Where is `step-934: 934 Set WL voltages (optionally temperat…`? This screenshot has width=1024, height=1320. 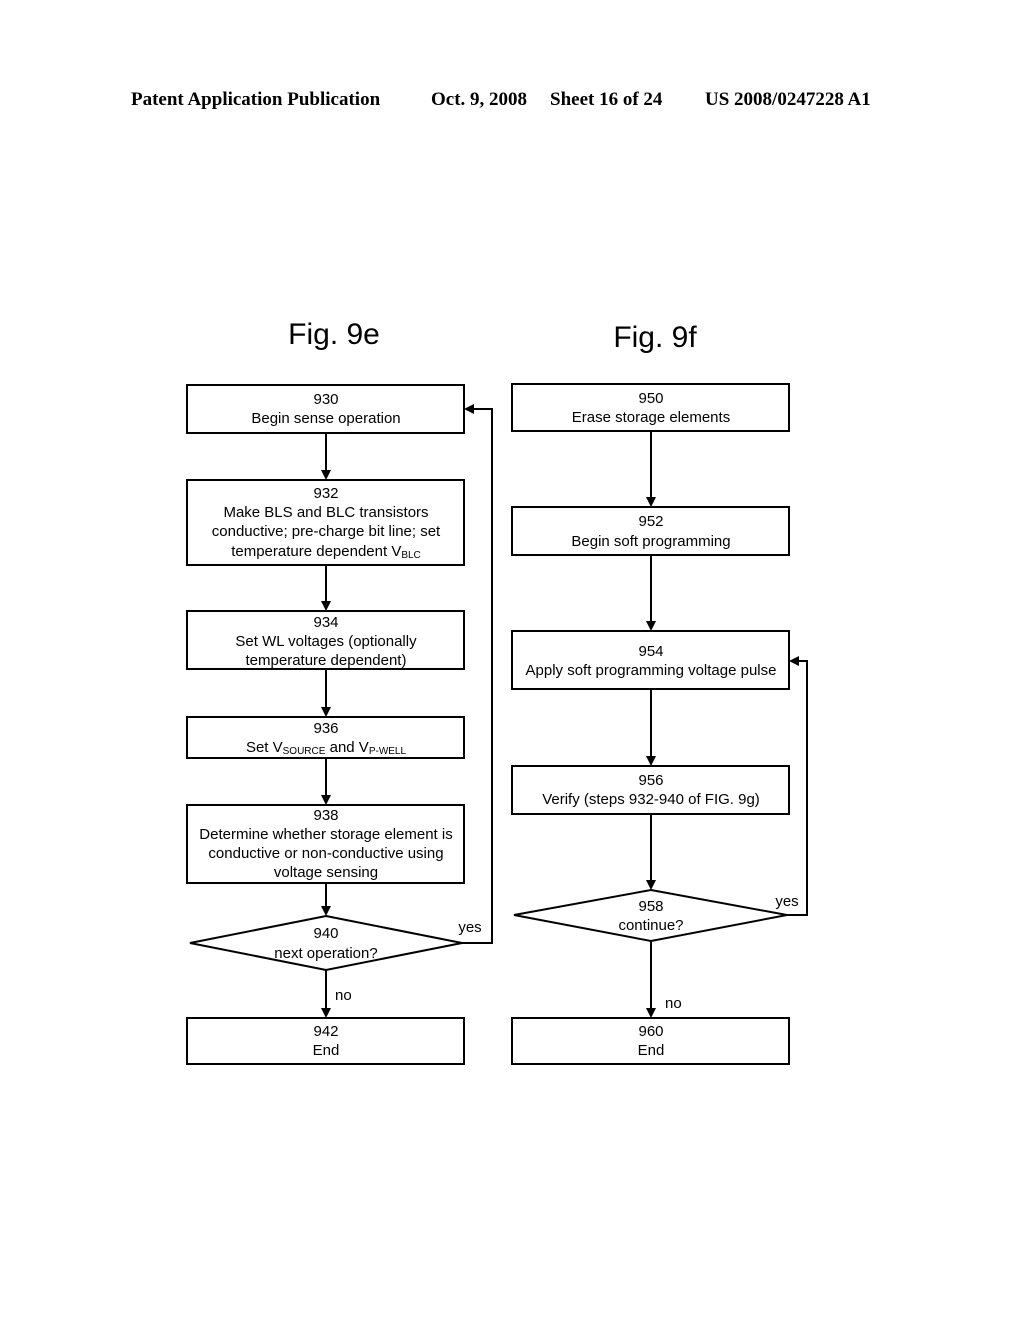 step-934: 934 Set WL voltages (optionally temperat… is located at coordinates (325, 640).